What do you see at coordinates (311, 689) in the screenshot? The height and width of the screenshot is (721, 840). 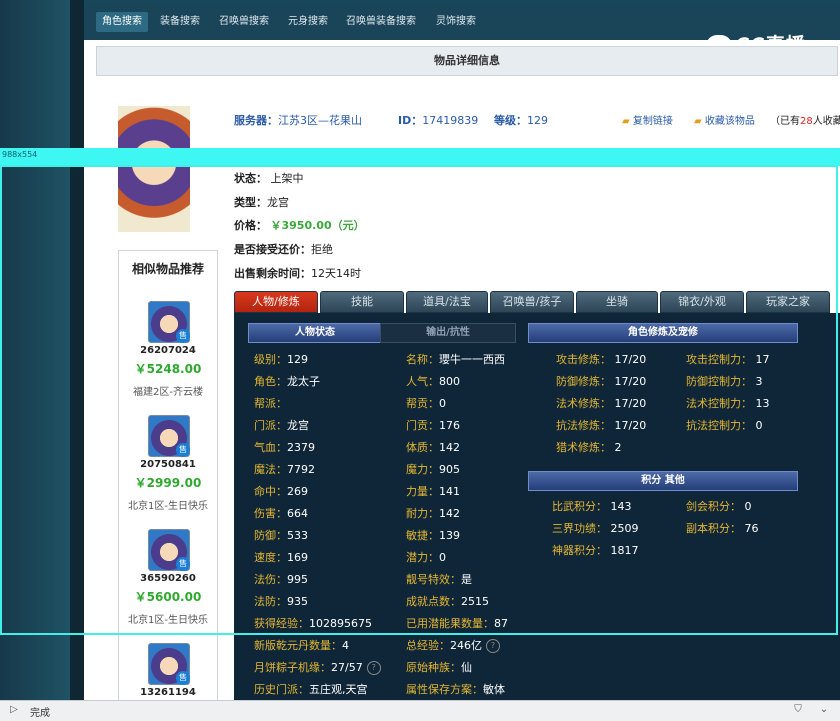 I see `stat-row: 历史门派：五庄观,天宫` at bounding box center [311, 689].